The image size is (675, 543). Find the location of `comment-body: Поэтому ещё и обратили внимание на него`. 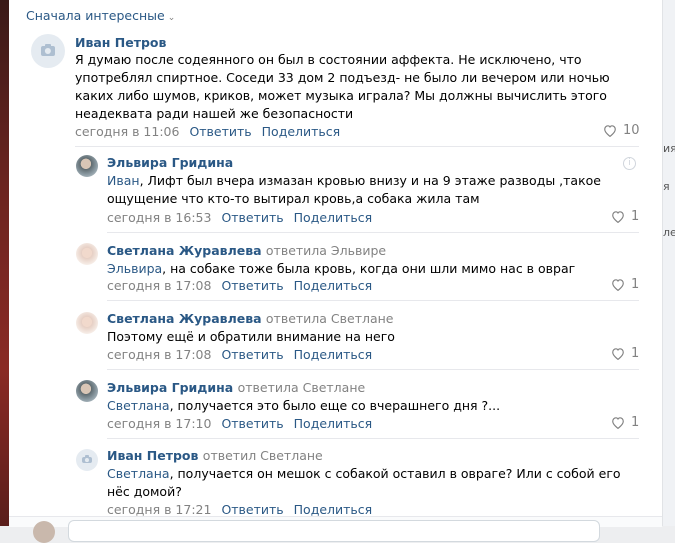

comment-body: Поэтому ещё и обратили внимание на него is located at coordinates (251, 336).